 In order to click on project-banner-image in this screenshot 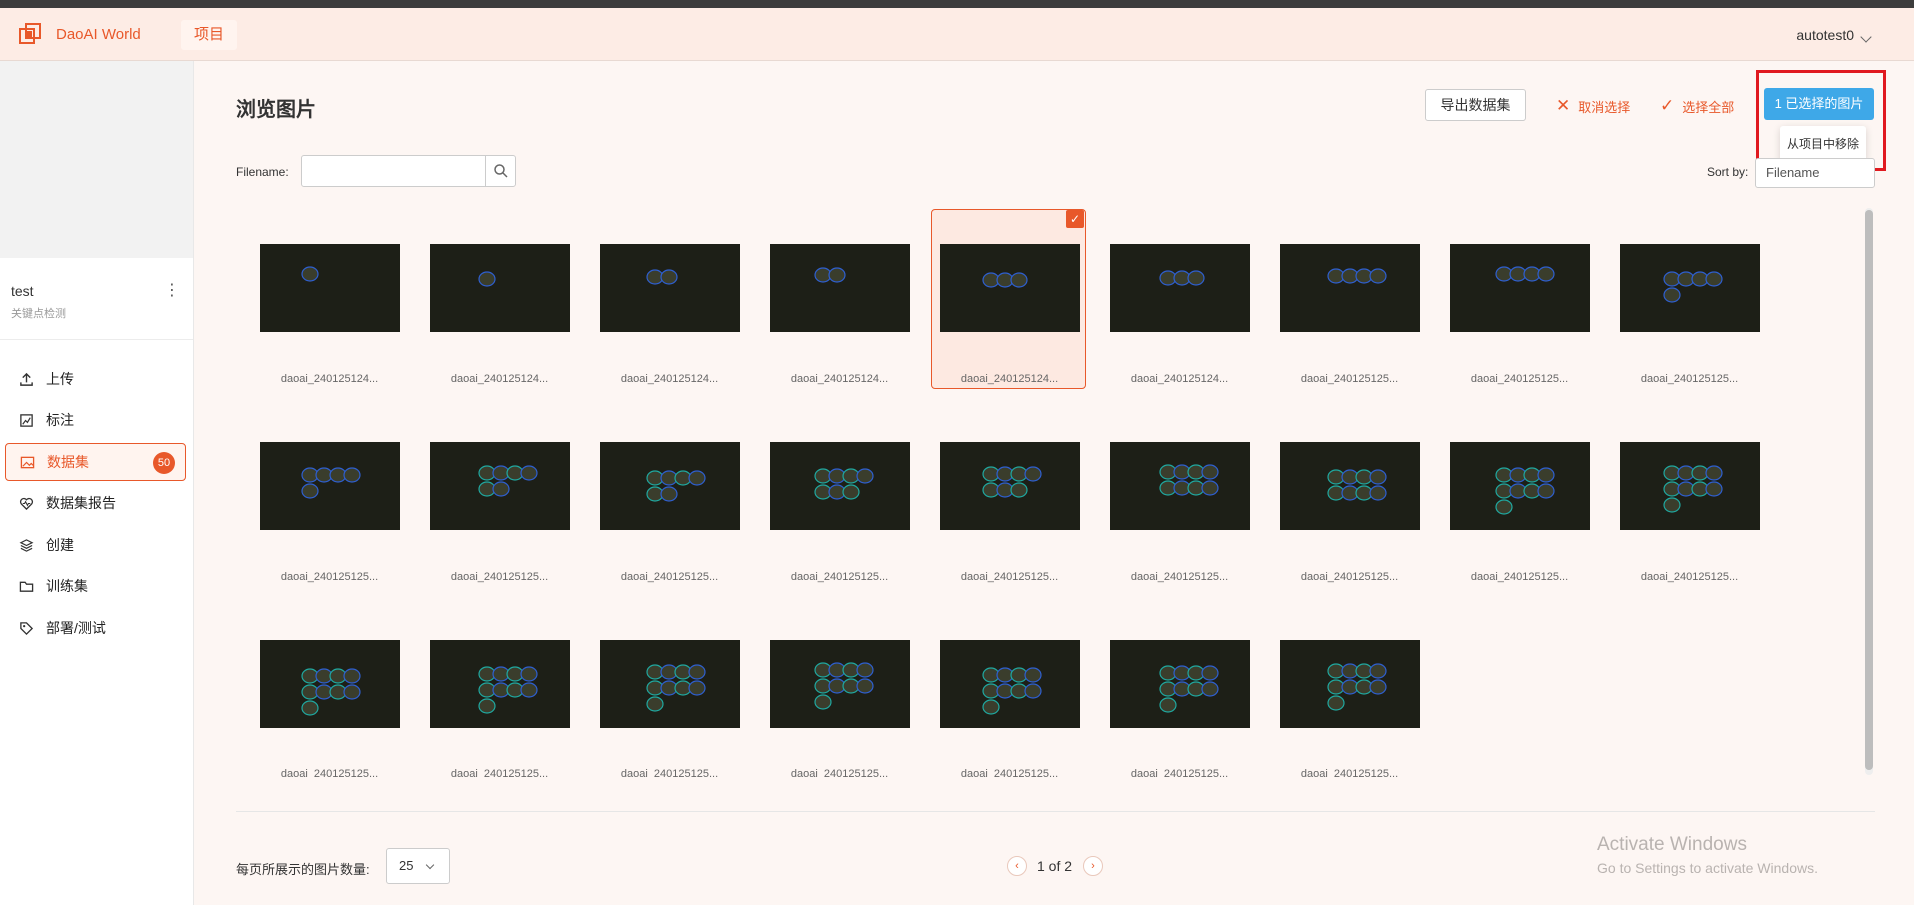, I will do `click(96, 159)`.